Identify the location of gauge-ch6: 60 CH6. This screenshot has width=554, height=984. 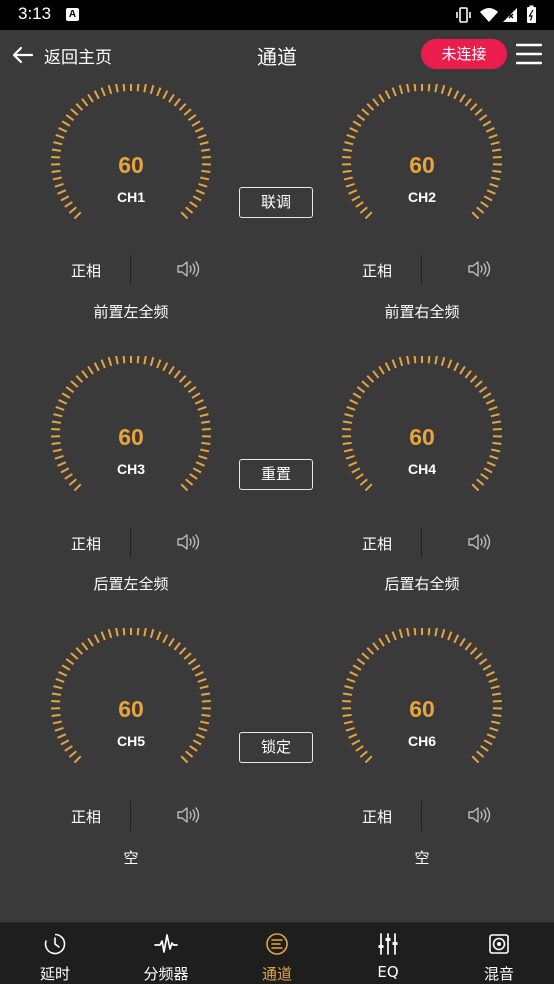
(422, 703).